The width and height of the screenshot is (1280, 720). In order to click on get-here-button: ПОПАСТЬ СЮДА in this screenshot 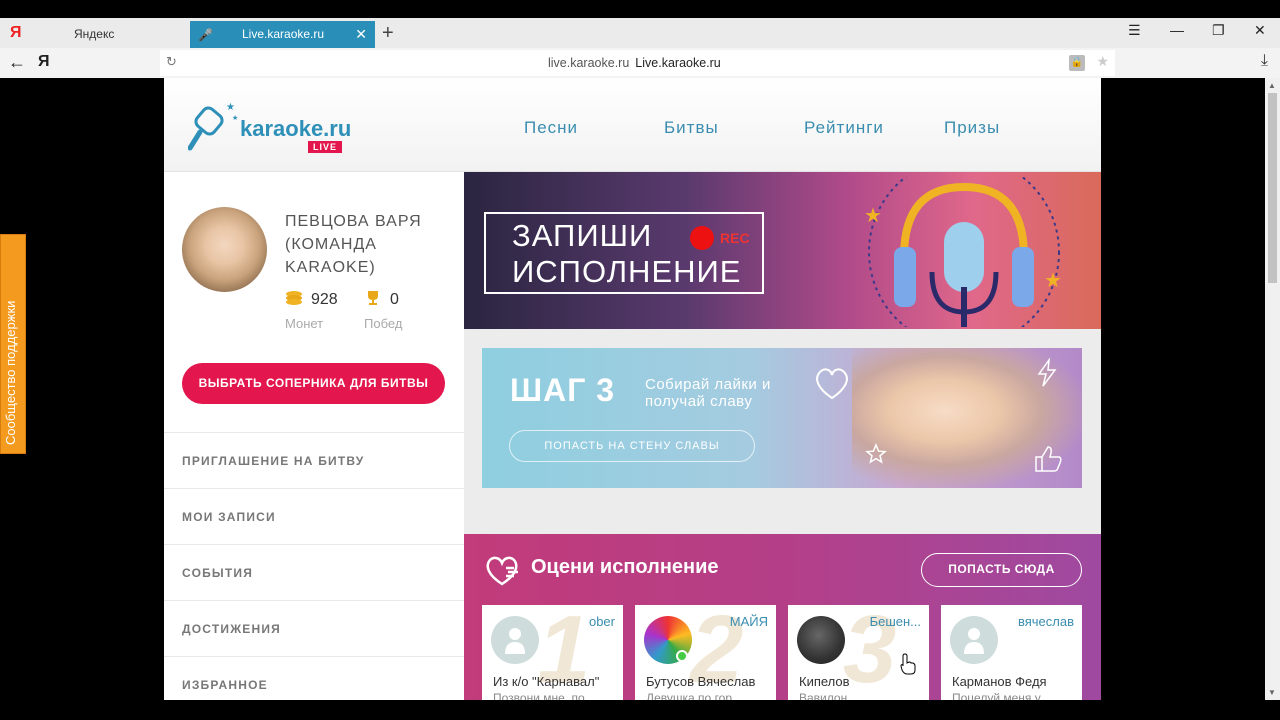, I will do `click(1001, 570)`.